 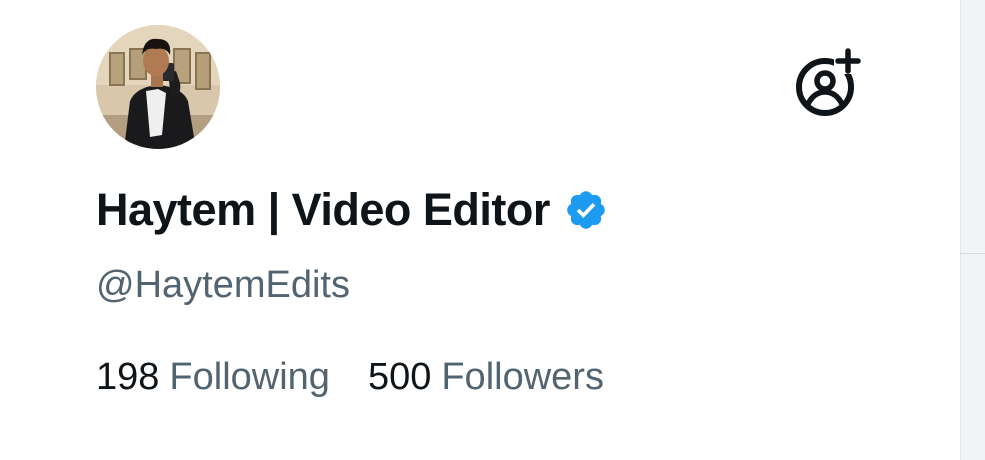 I want to click on following-count: 198, so click(x=128, y=377).